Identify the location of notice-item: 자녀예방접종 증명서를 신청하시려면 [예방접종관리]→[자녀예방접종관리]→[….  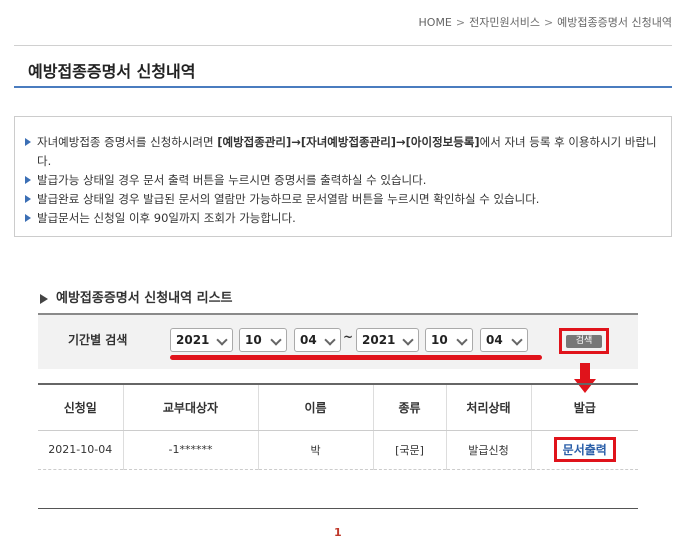
(343, 152).